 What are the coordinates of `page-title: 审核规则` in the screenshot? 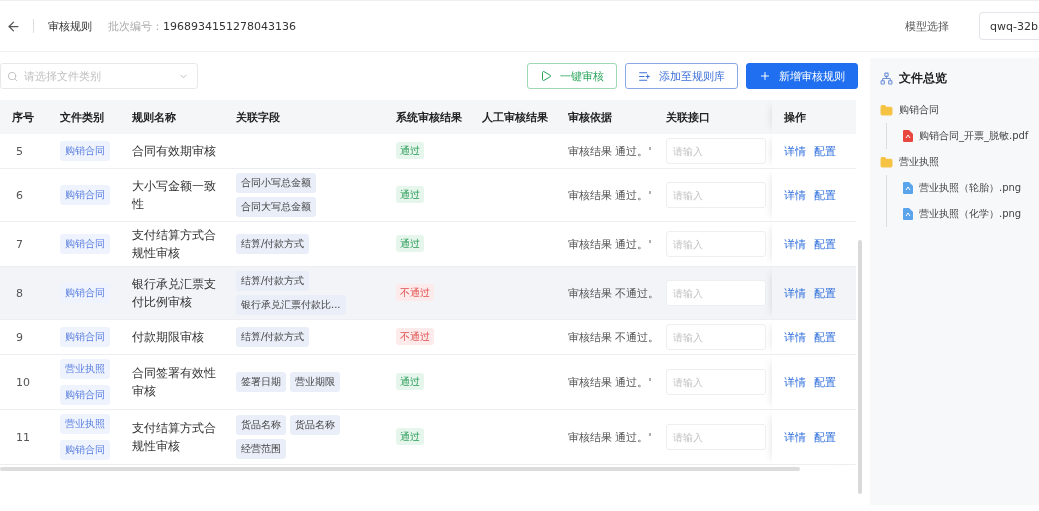 It's located at (70, 26).